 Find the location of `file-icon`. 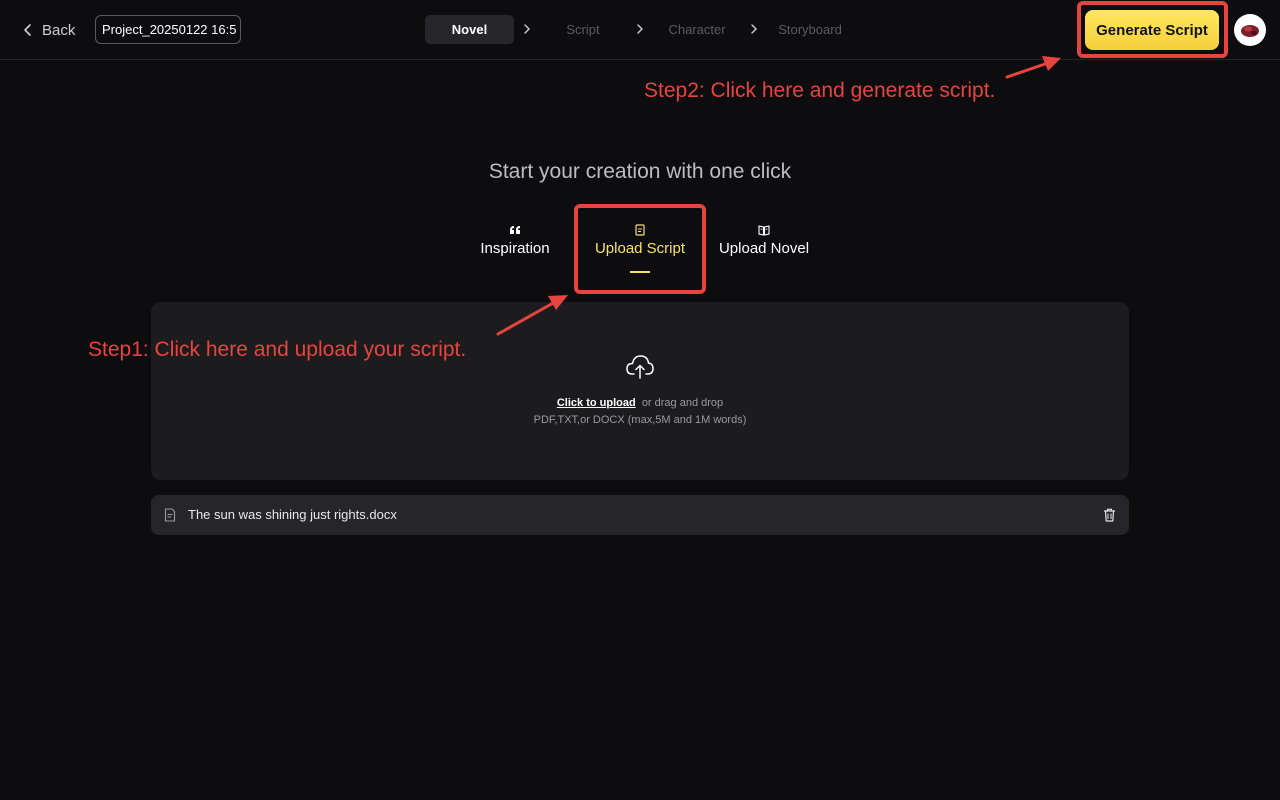

file-icon is located at coordinates (170, 515).